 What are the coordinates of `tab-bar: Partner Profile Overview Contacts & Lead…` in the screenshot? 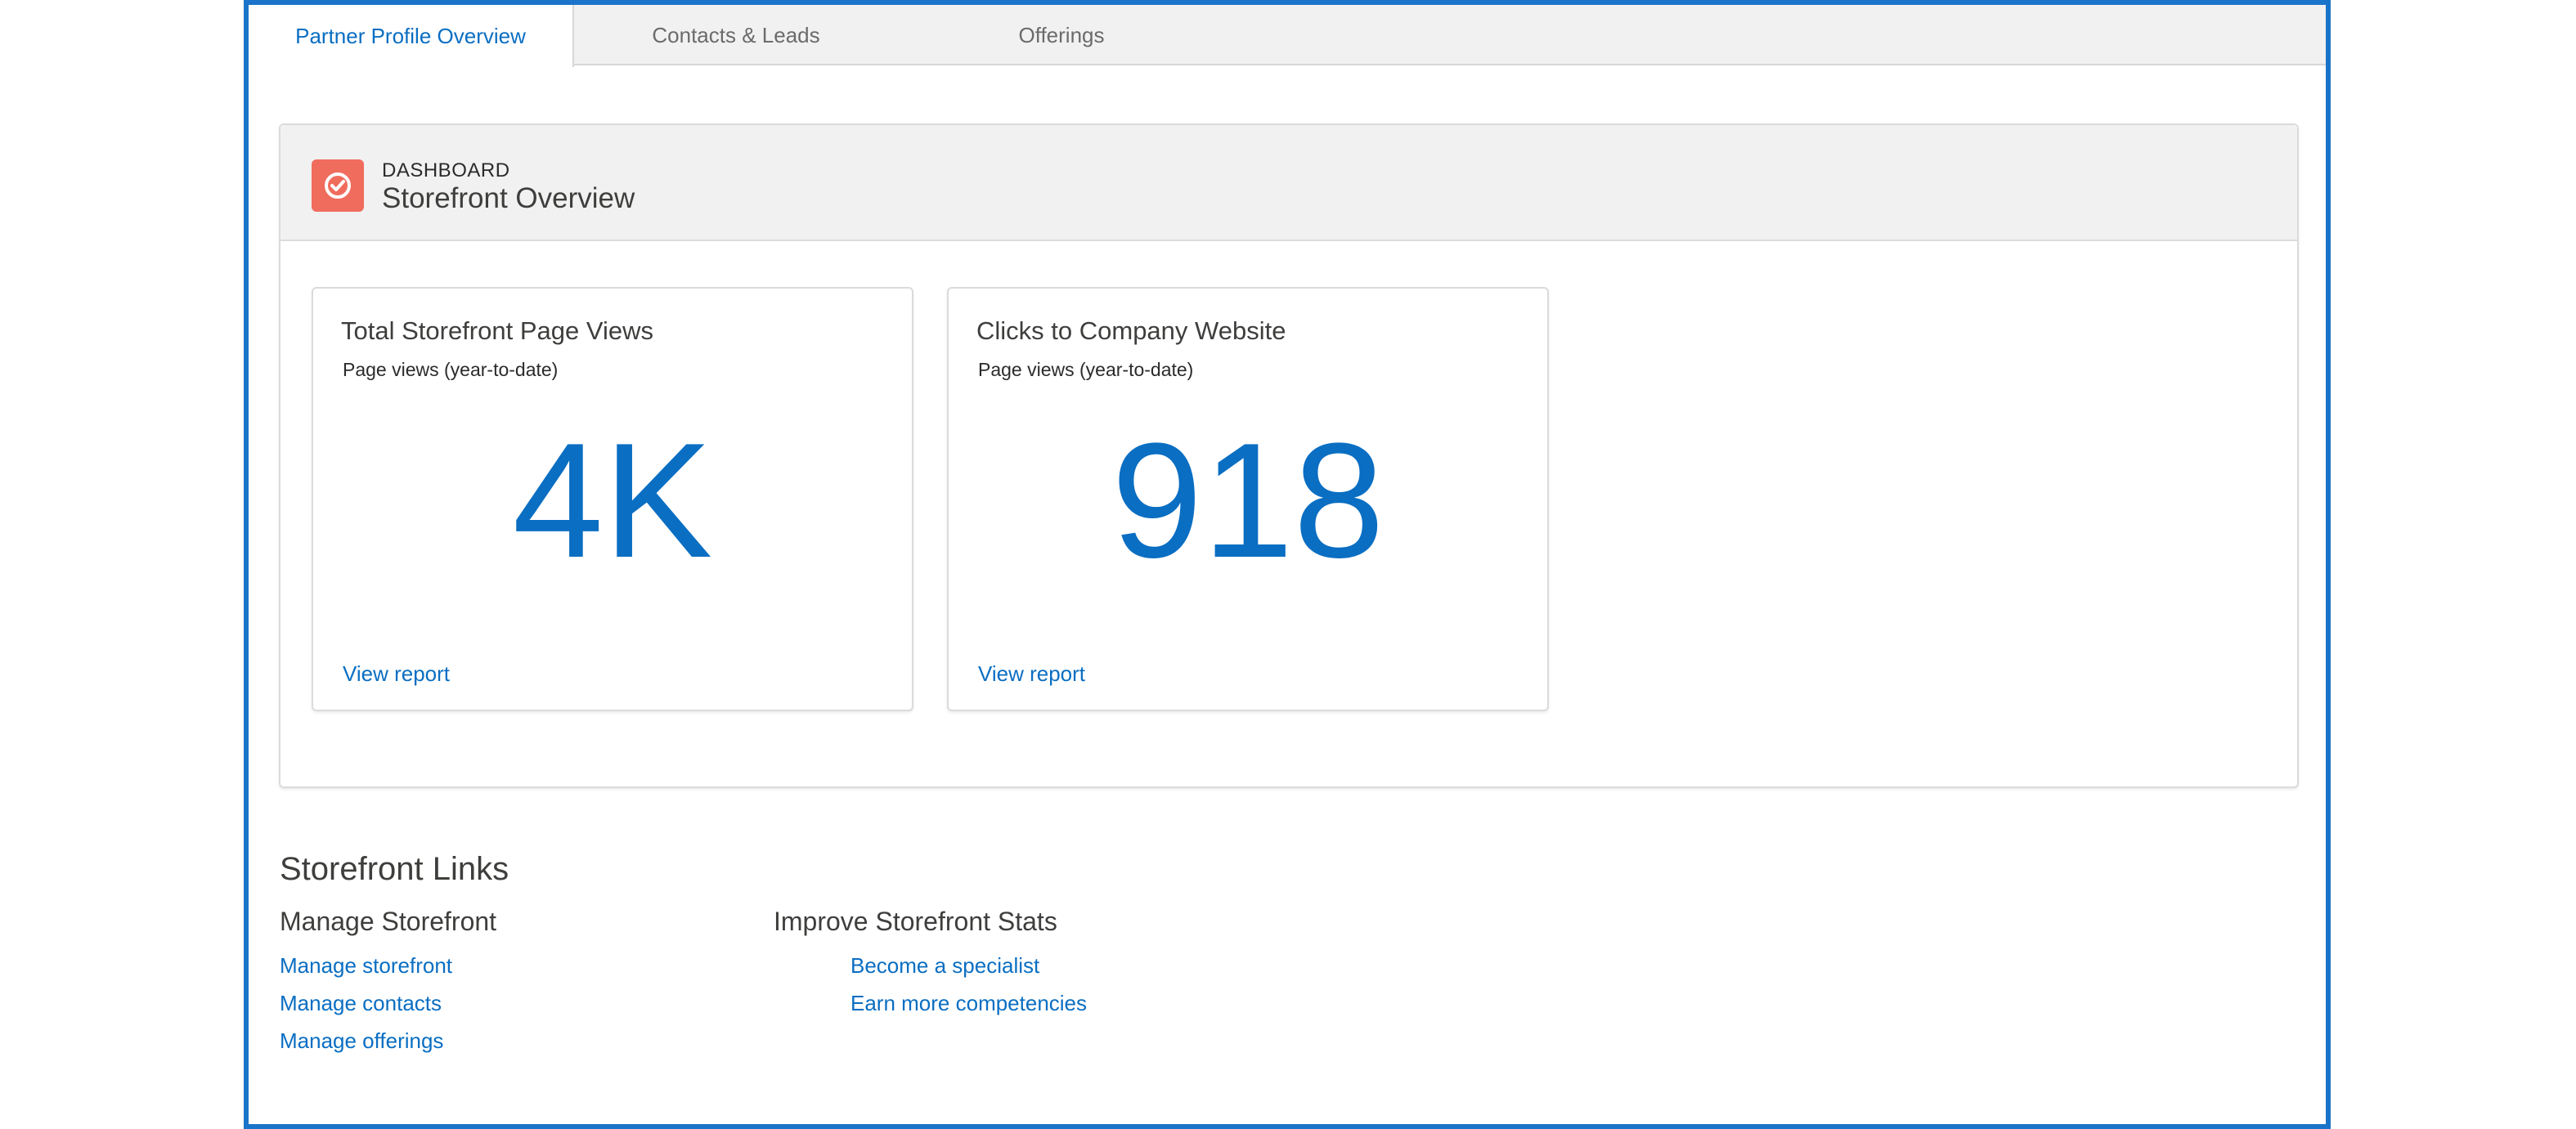 It's located at (1287, 36).